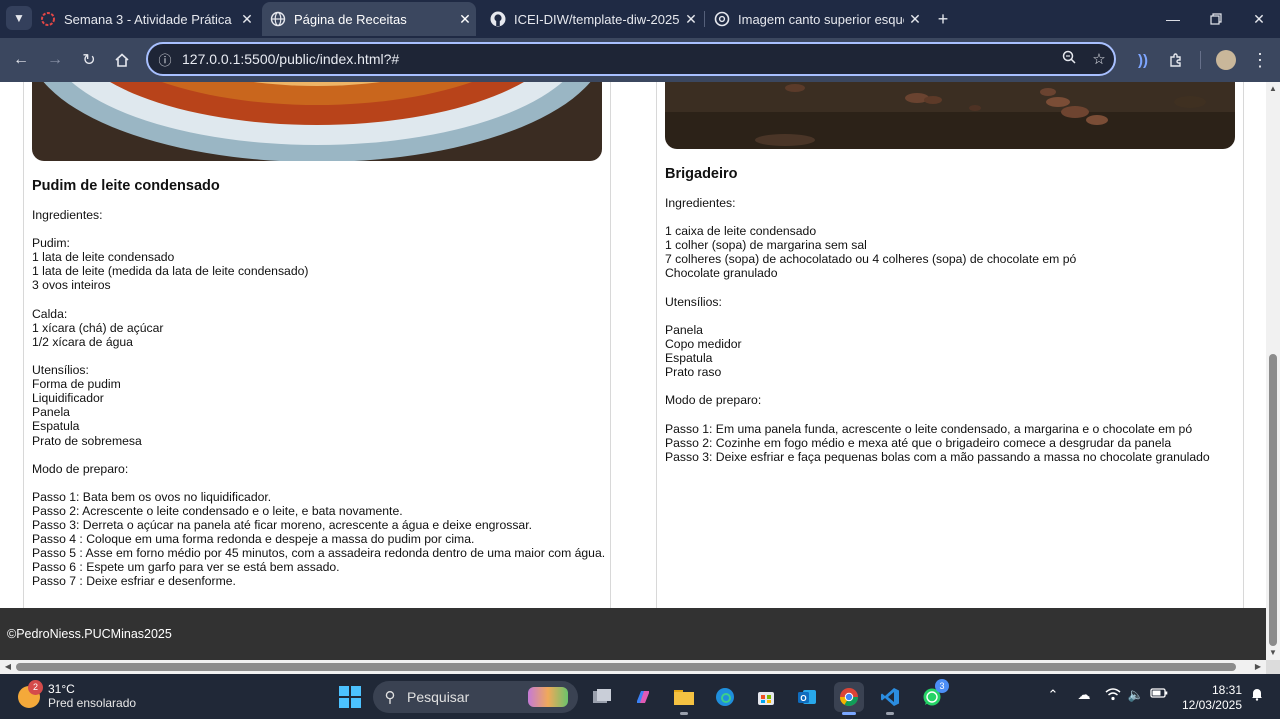  What do you see at coordinates (1053, 695) in the screenshot?
I see `tray-chevron-icon: ⌃` at bounding box center [1053, 695].